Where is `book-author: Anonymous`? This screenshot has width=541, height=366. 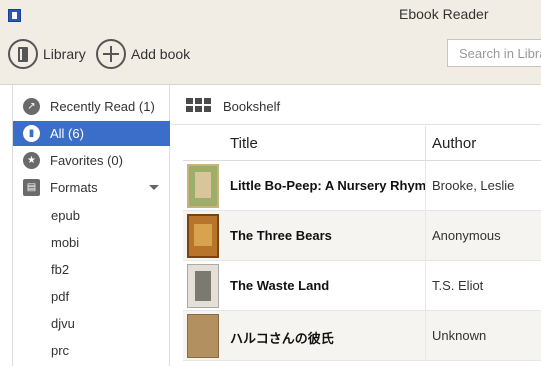
book-author: Anonymous is located at coordinates (466, 235).